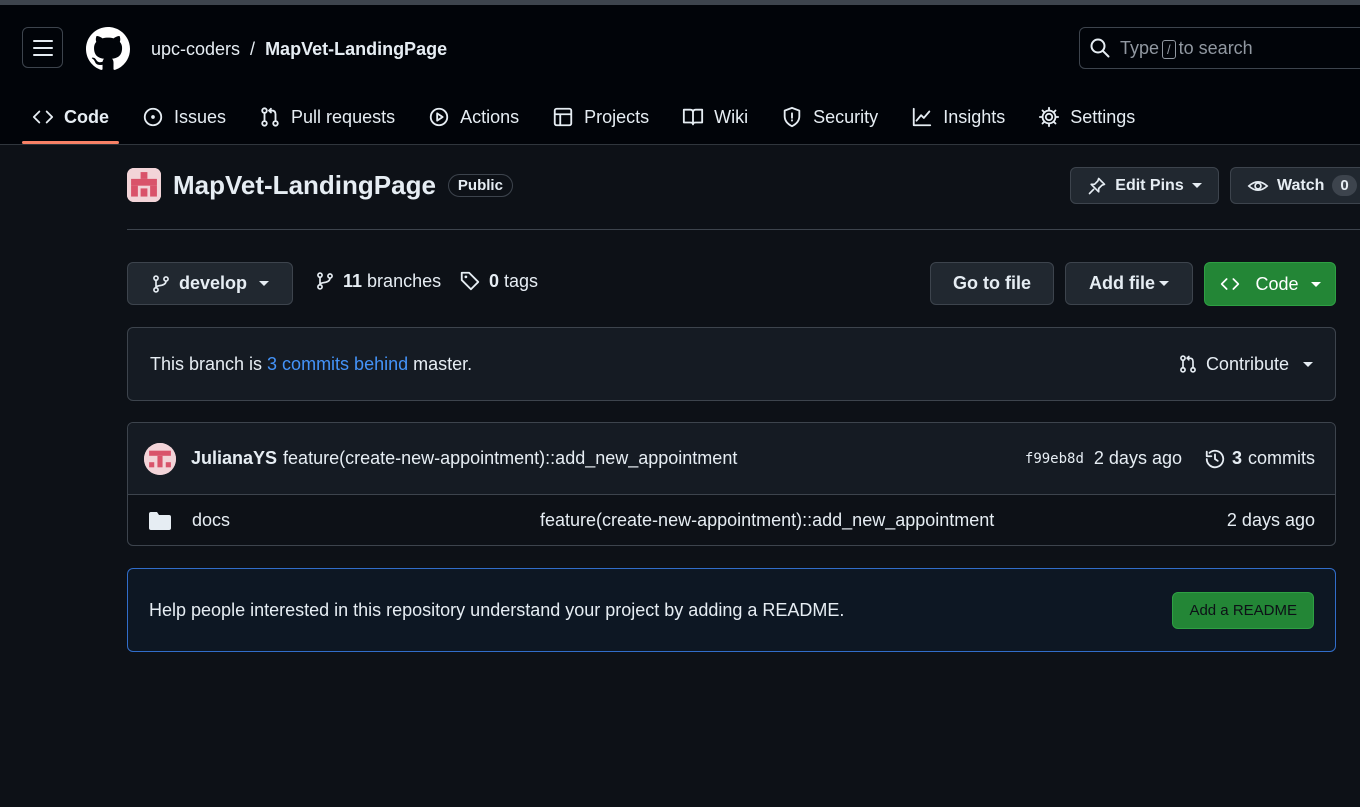 Image resolution: width=1360 pixels, height=807 pixels. Describe the element at coordinates (213, 283) in the screenshot. I see `branch-name: develop` at that location.